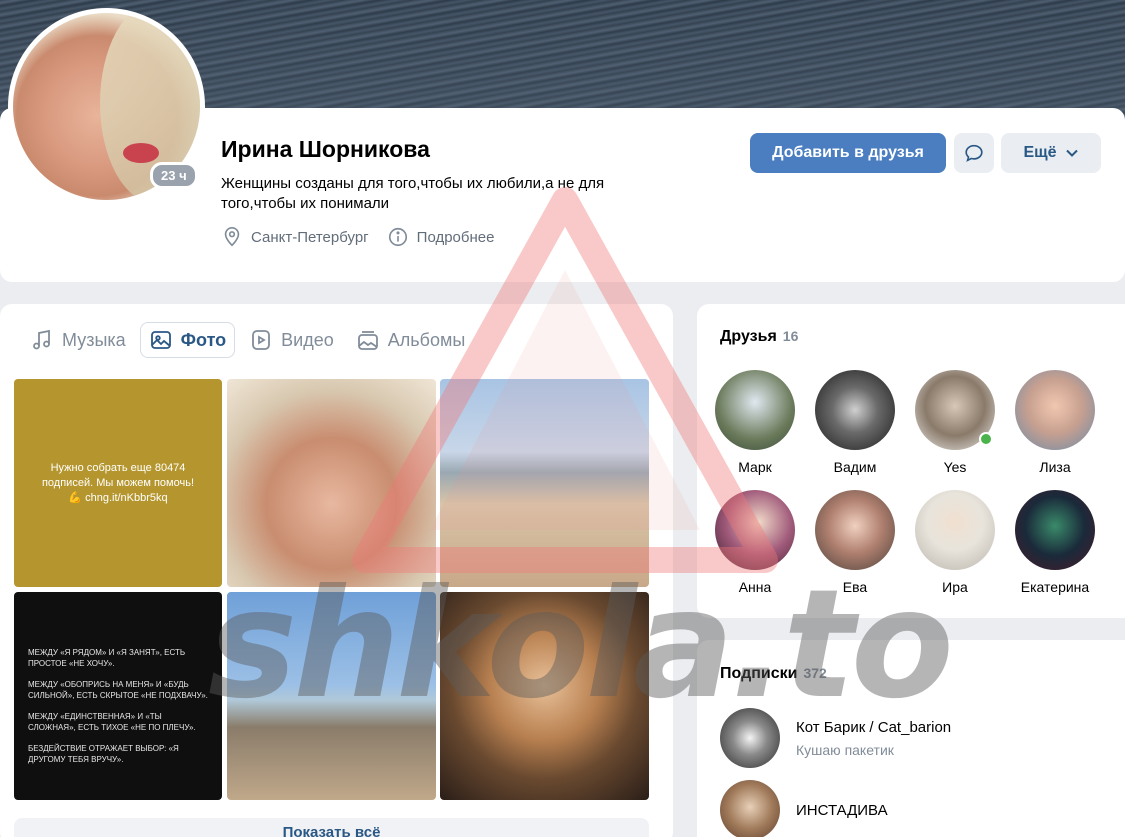 The height and width of the screenshot is (837, 1125). What do you see at coordinates (455, 237) in the screenshot?
I see `details-label: Подробнее` at bounding box center [455, 237].